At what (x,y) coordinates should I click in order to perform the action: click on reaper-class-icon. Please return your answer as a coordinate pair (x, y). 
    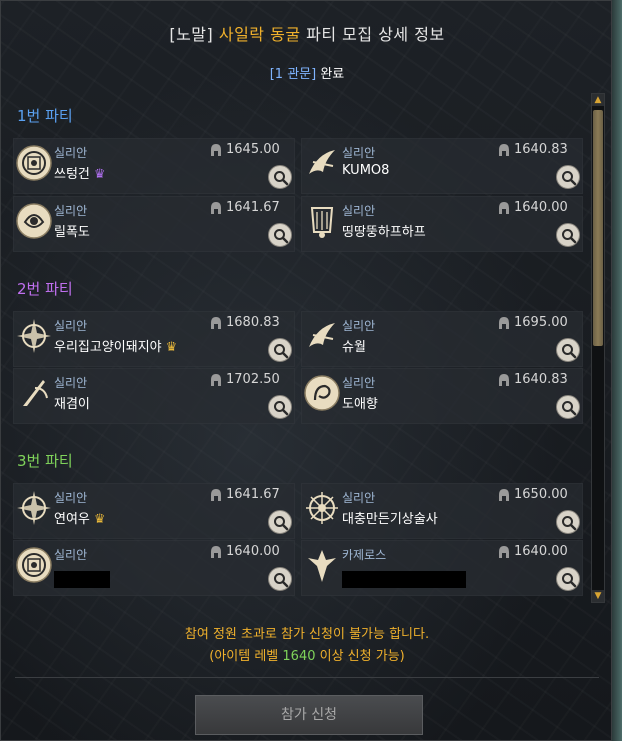
    Looking at the image, I should click on (35, 393).